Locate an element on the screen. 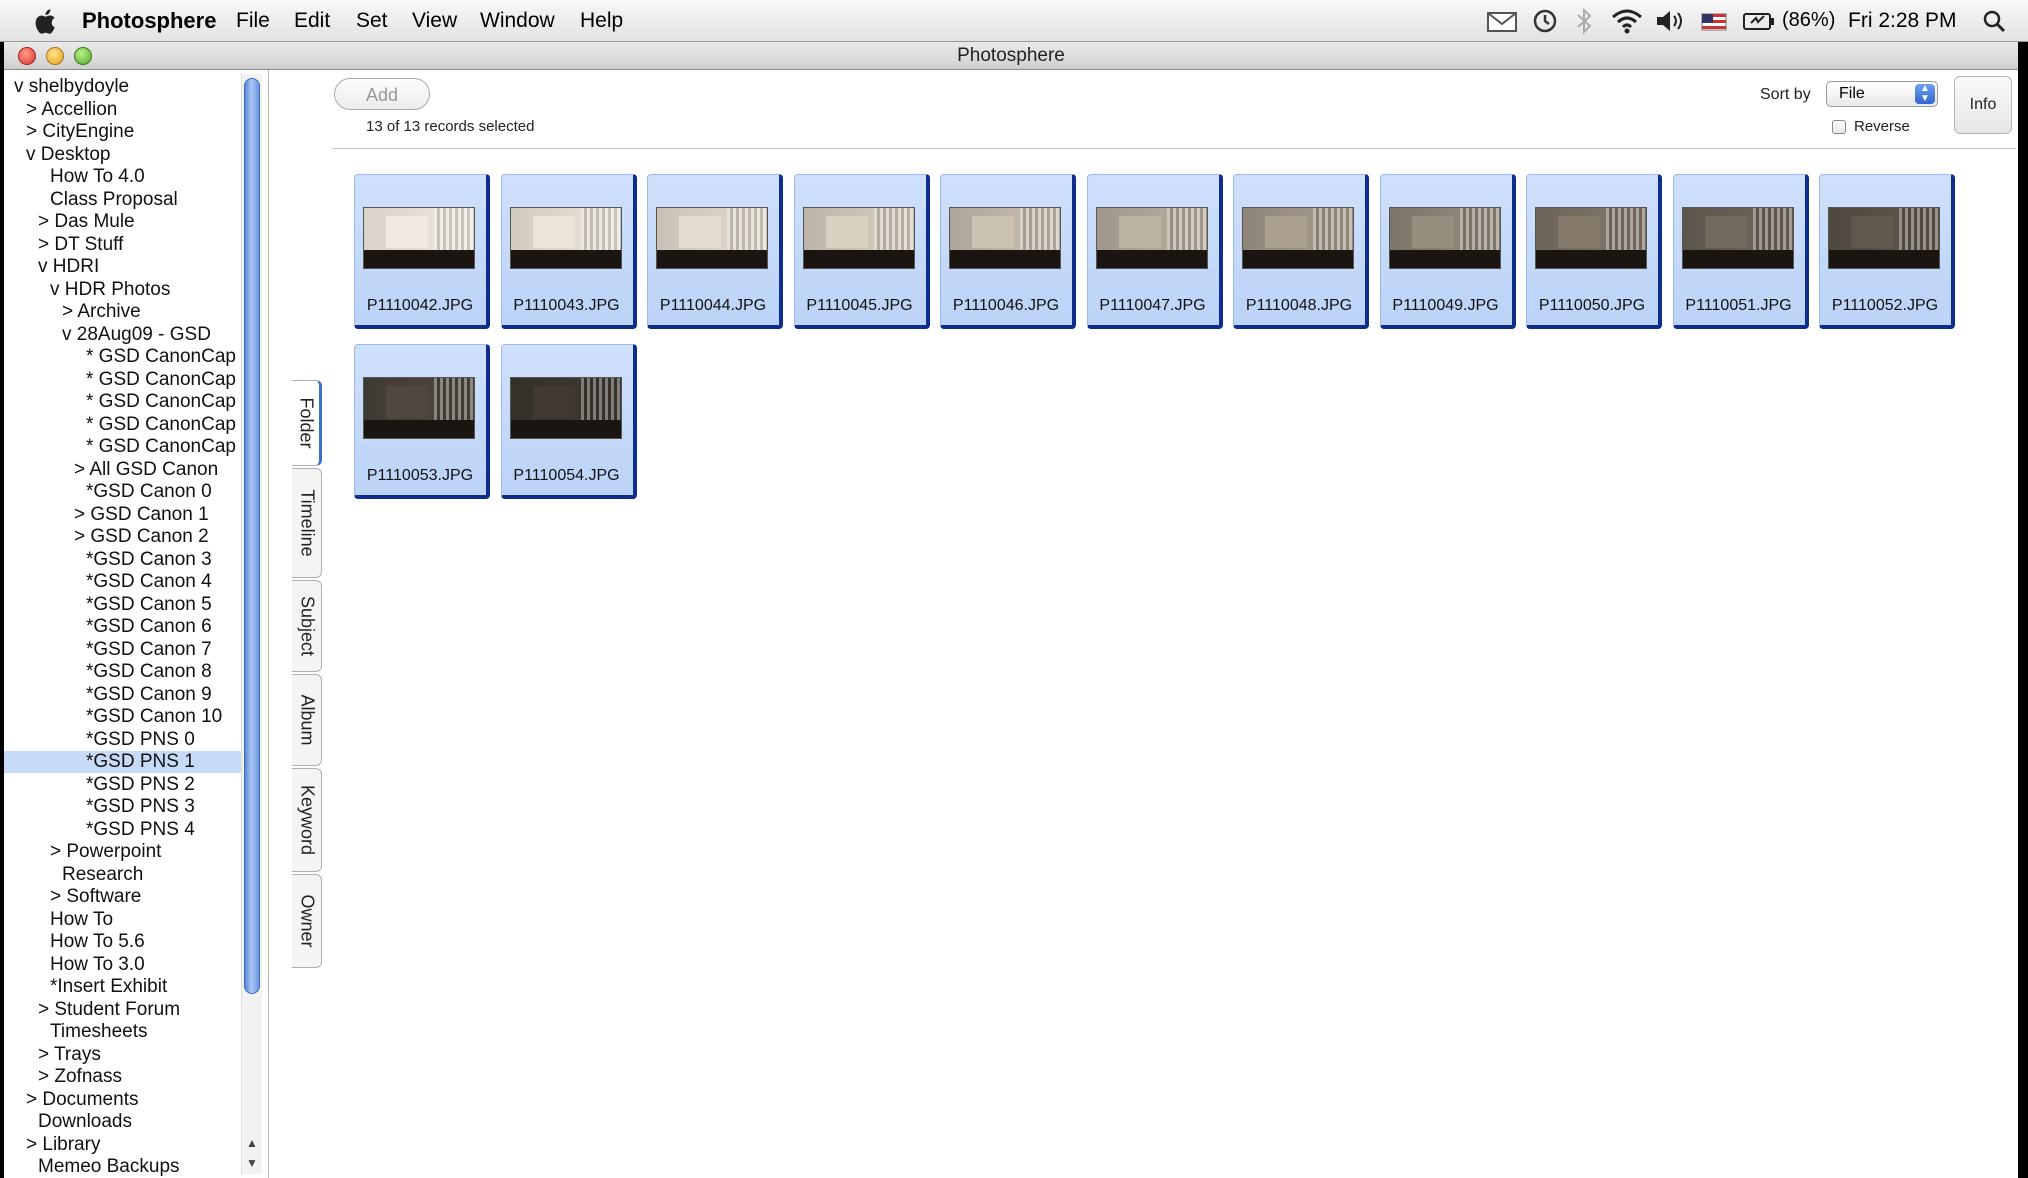 The image size is (2028, 1178). folder-tree-item: > Student Forum is located at coordinates (132, 1010).